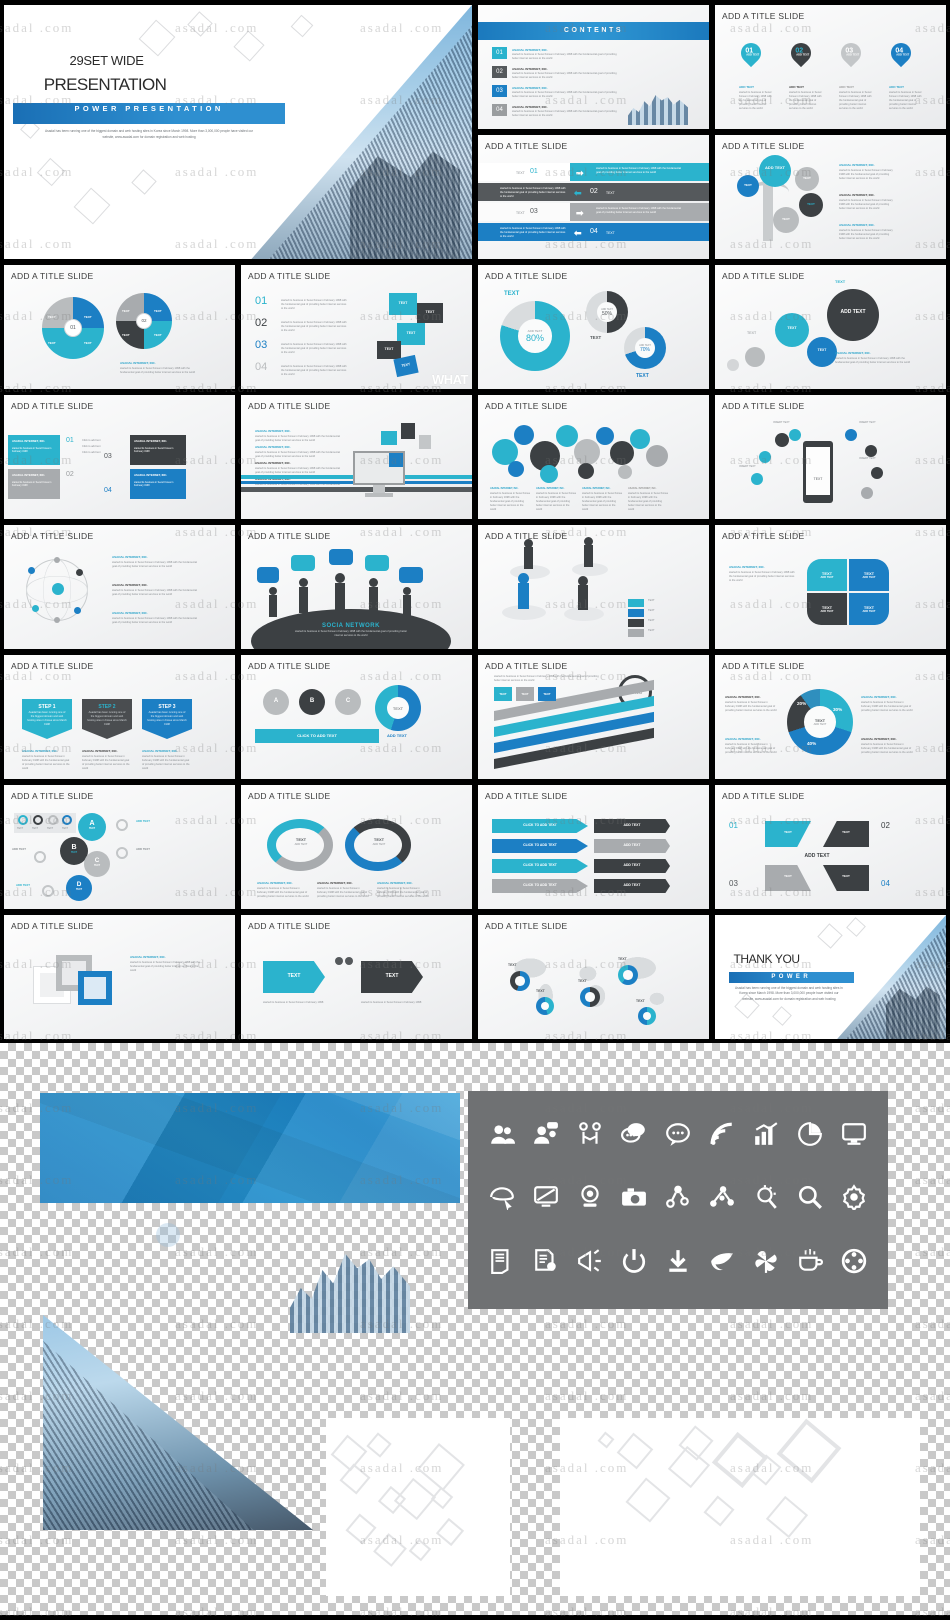  What do you see at coordinates (634, 1263) in the screenshot?
I see `power-icon` at bounding box center [634, 1263].